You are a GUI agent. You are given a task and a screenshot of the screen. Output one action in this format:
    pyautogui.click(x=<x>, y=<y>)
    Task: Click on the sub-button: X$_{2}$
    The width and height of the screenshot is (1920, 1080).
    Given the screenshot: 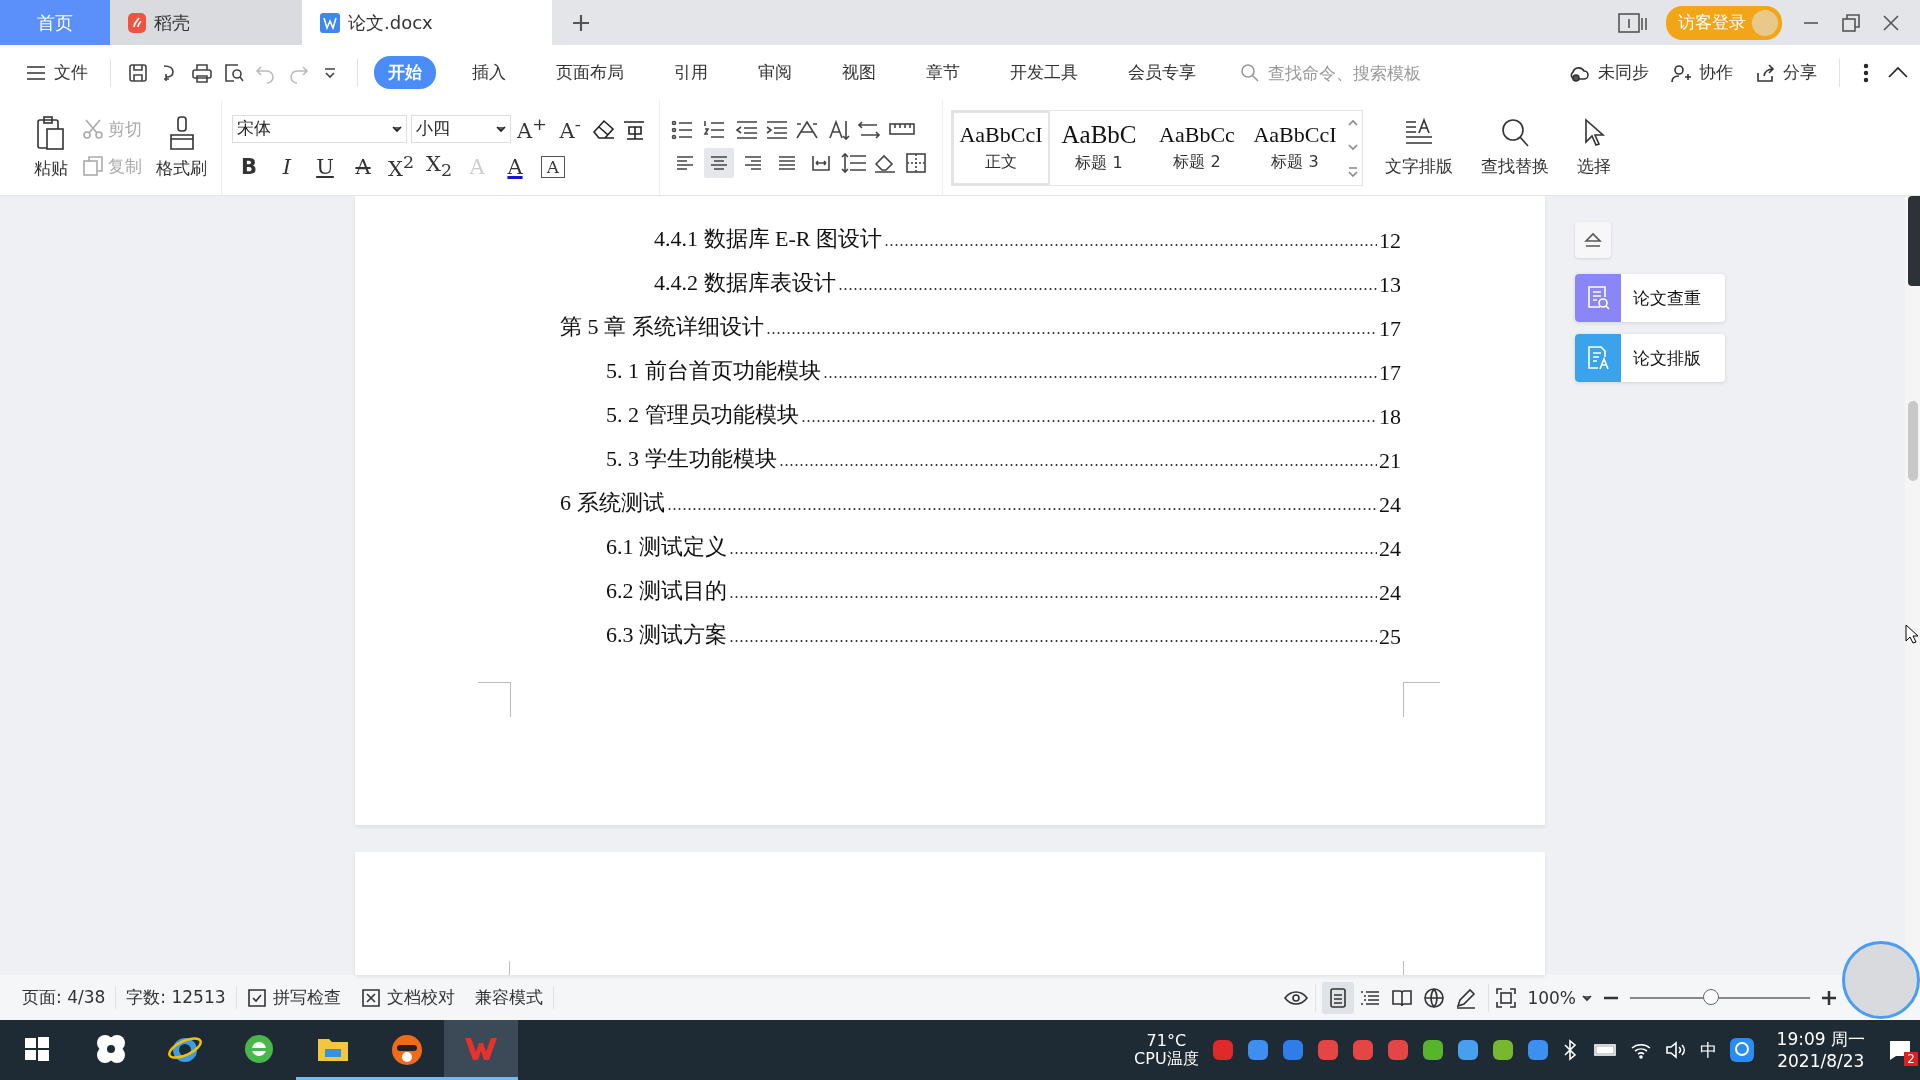 What is the action you would take?
    pyautogui.click(x=439, y=166)
    